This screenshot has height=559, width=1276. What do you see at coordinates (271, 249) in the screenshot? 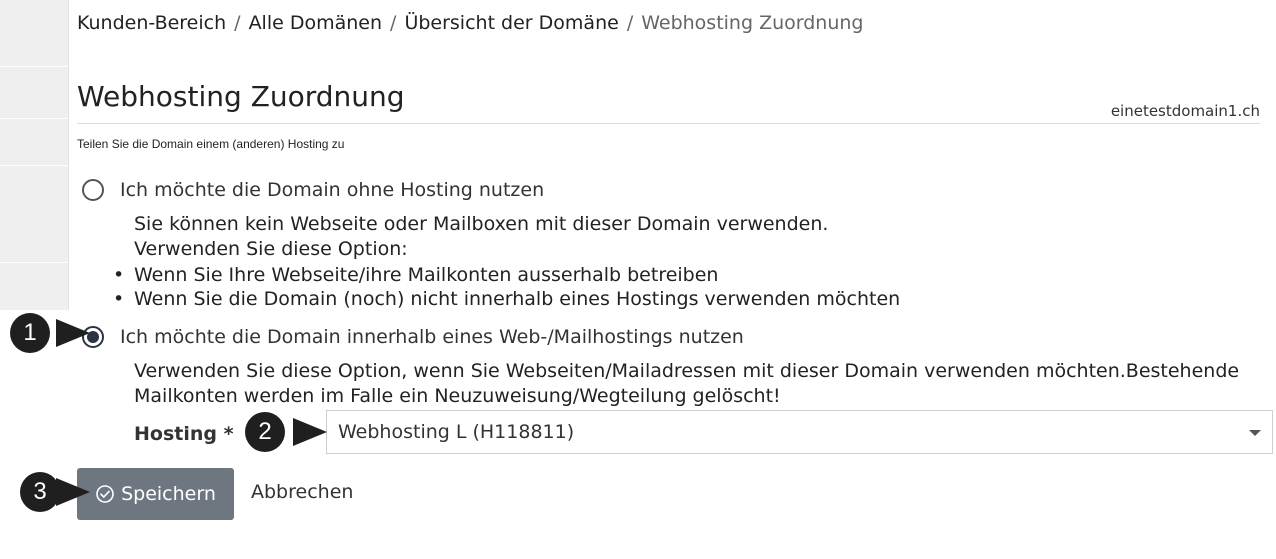
I see `desc-line: Verwenden Sie diese Option:` at bounding box center [271, 249].